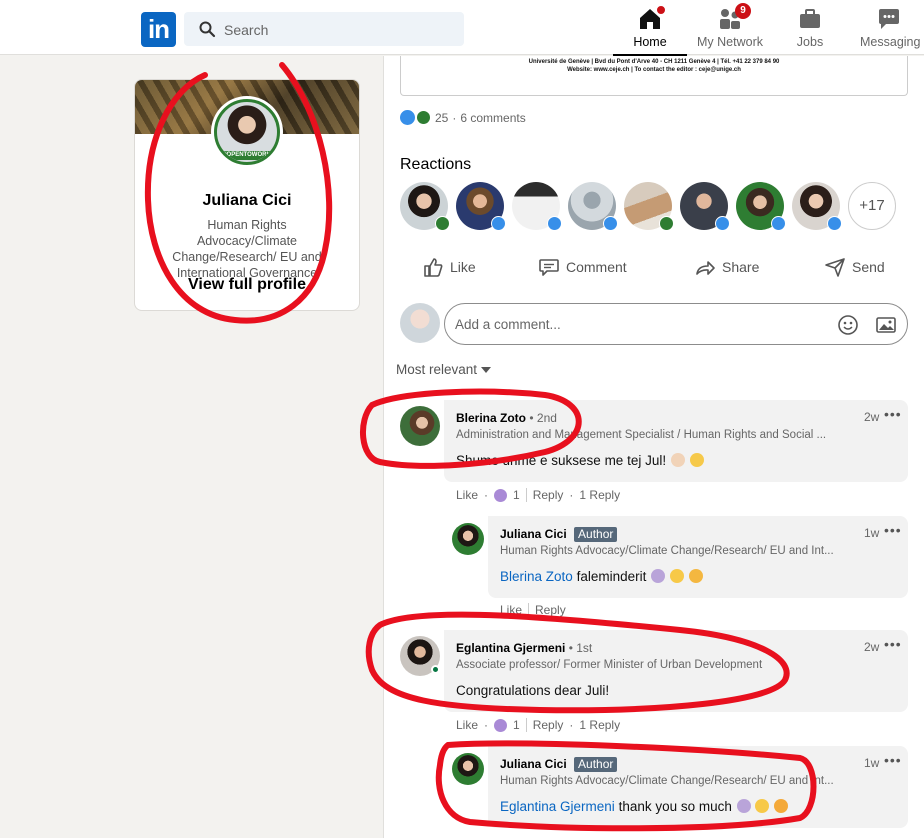  Describe the element at coordinates (781, 806) in the screenshot. I see `hugging-face-emoji` at that location.